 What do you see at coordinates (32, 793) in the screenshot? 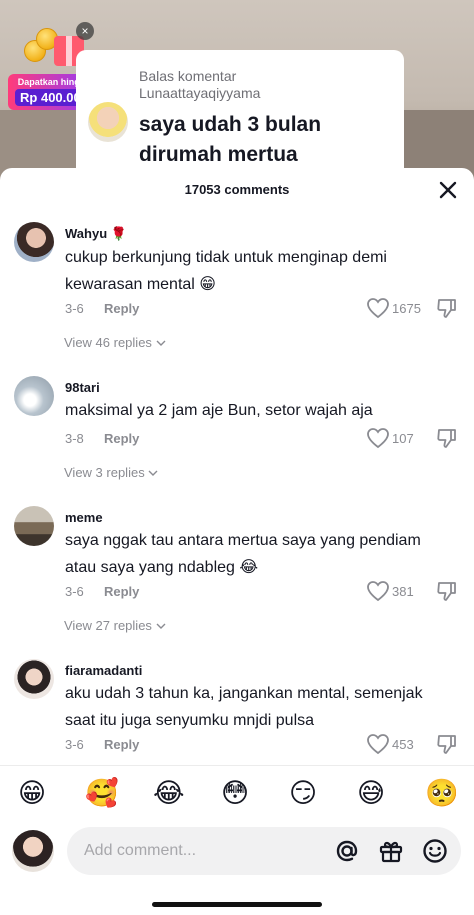
I see `emoji-grin-button: 😁` at bounding box center [32, 793].